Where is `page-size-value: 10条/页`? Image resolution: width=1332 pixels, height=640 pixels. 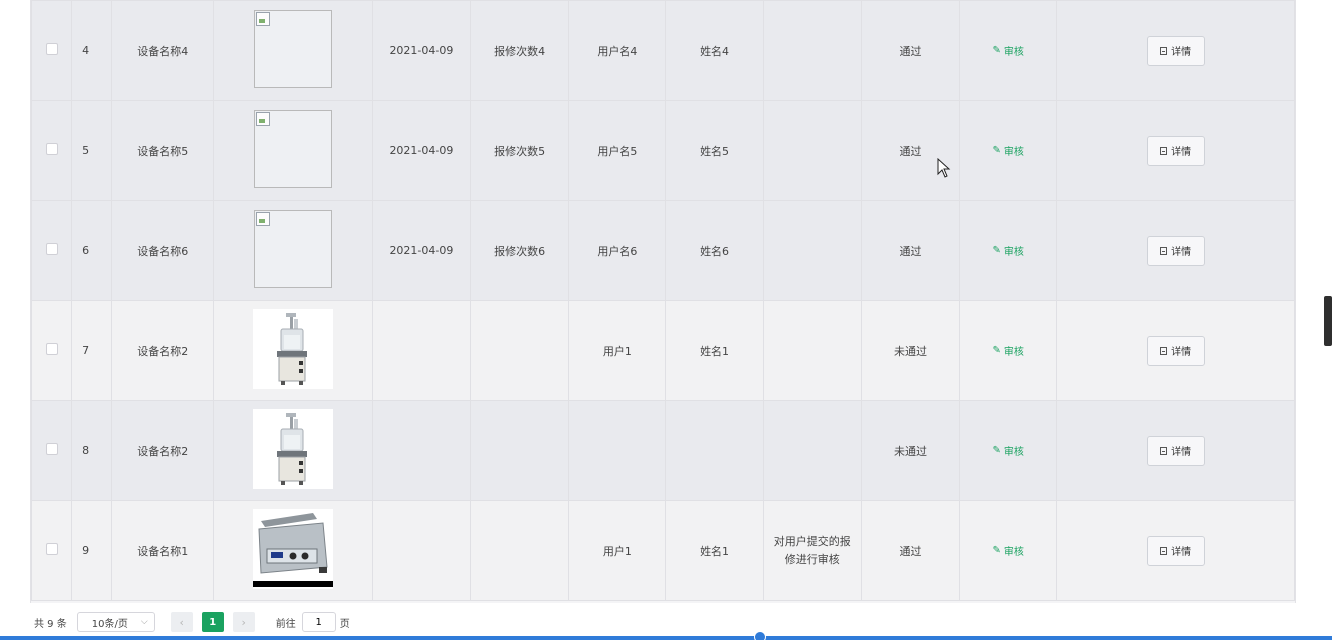
page-size-value: 10条/页 is located at coordinates (109, 624).